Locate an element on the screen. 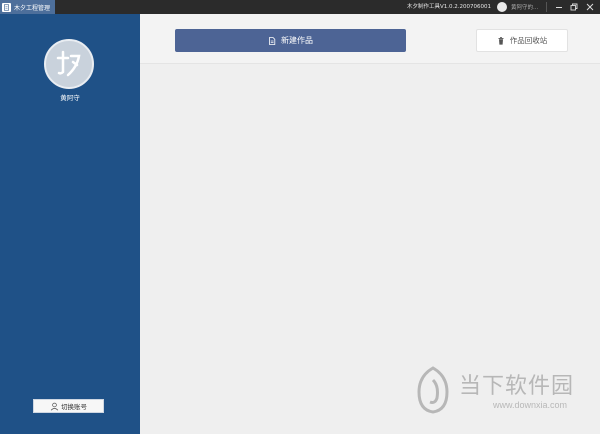 The width and height of the screenshot is (600, 434). recycle-bin-button: 作品回收站 is located at coordinates (522, 40).